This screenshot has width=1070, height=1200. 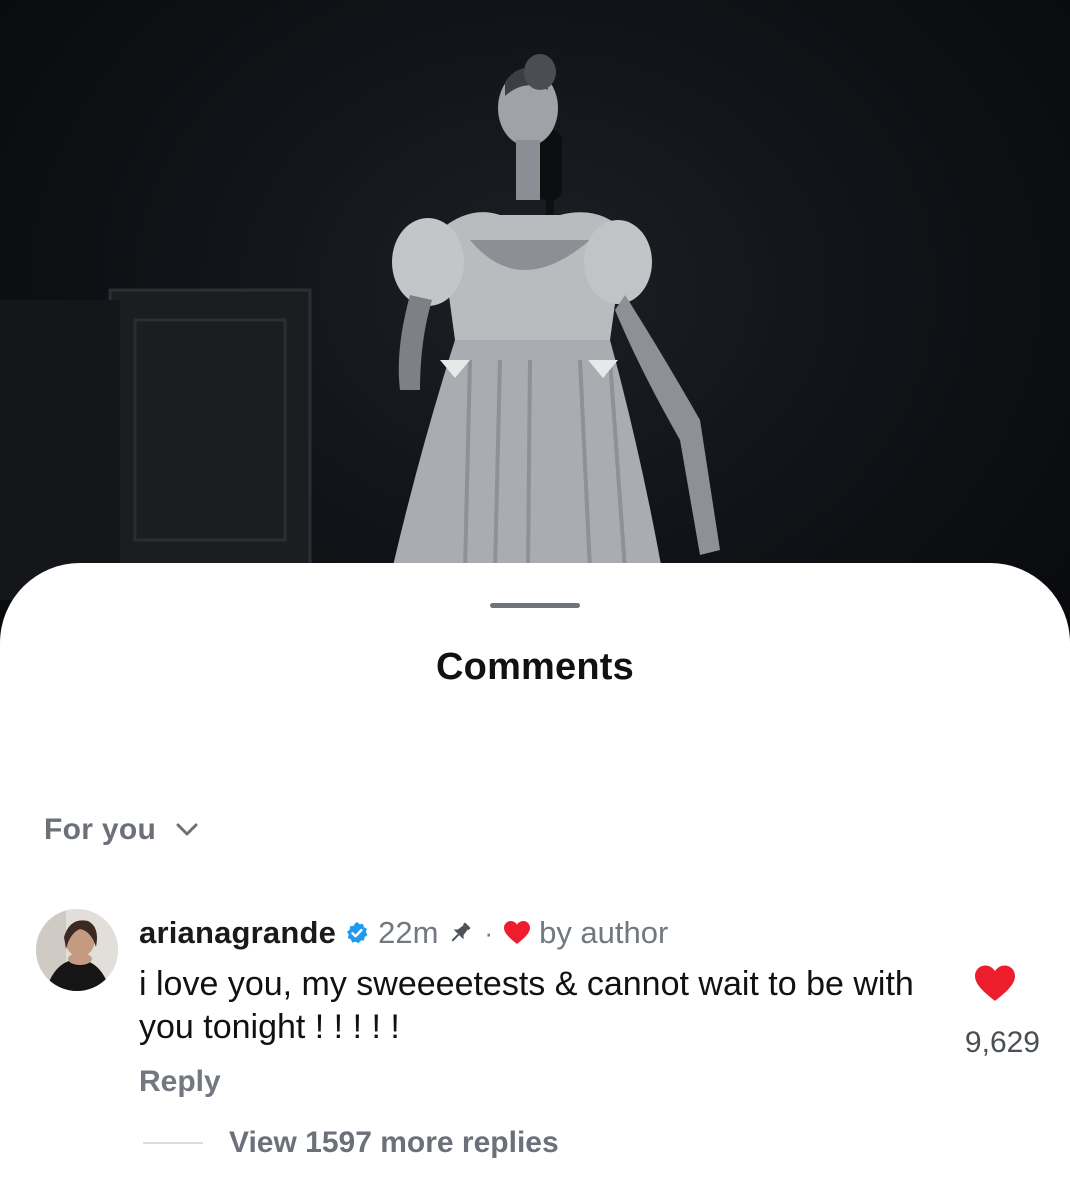 I want to click on sheet-drag-handle, so click(x=535, y=605).